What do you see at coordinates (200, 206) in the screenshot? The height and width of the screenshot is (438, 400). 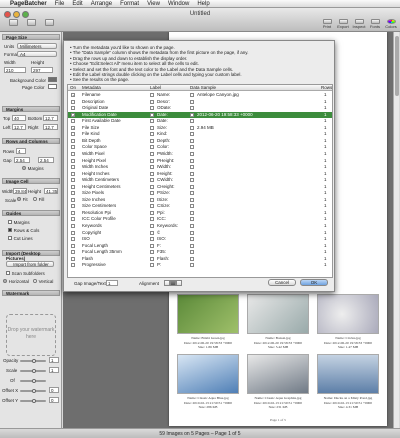 I see `table-row: Size Centimeters CSize: 1` at bounding box center [200, 206].